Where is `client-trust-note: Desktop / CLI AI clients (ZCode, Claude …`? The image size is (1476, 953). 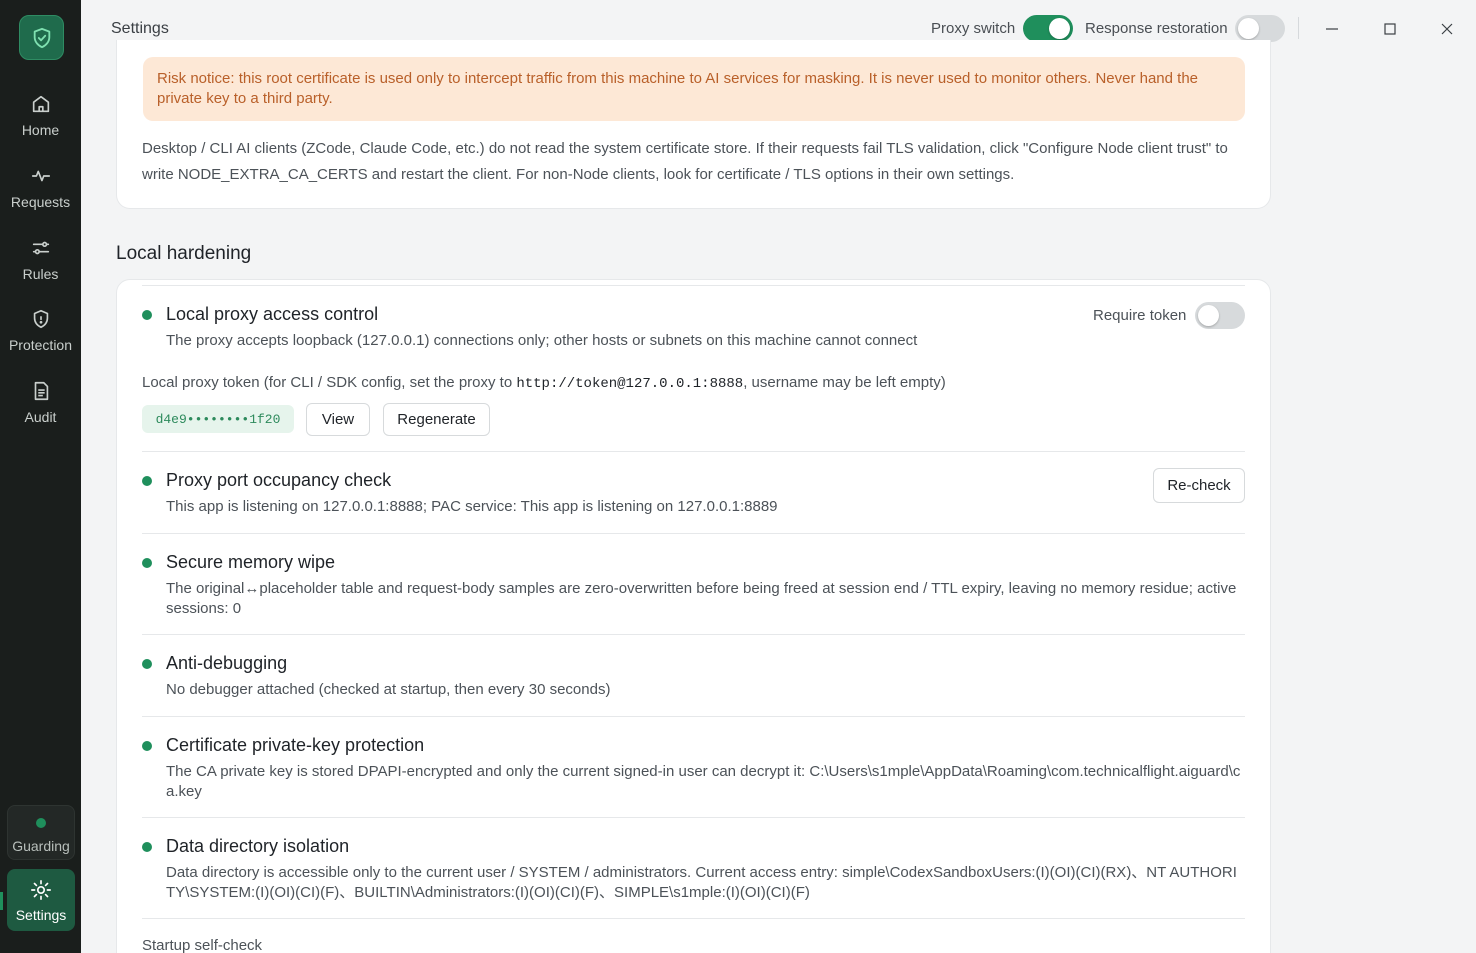 client-trust-note: Desktop / CLI AI clients (ZCode, Claude … is located at coordinates (685, 161).